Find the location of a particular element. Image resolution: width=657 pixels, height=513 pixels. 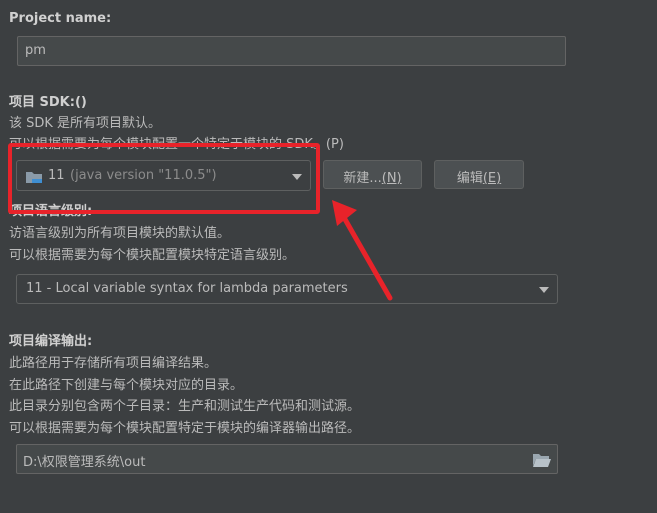

project-sdk-desc-1: 该 SDK 是所有项目默认。 is located at coordinates (85, 123).